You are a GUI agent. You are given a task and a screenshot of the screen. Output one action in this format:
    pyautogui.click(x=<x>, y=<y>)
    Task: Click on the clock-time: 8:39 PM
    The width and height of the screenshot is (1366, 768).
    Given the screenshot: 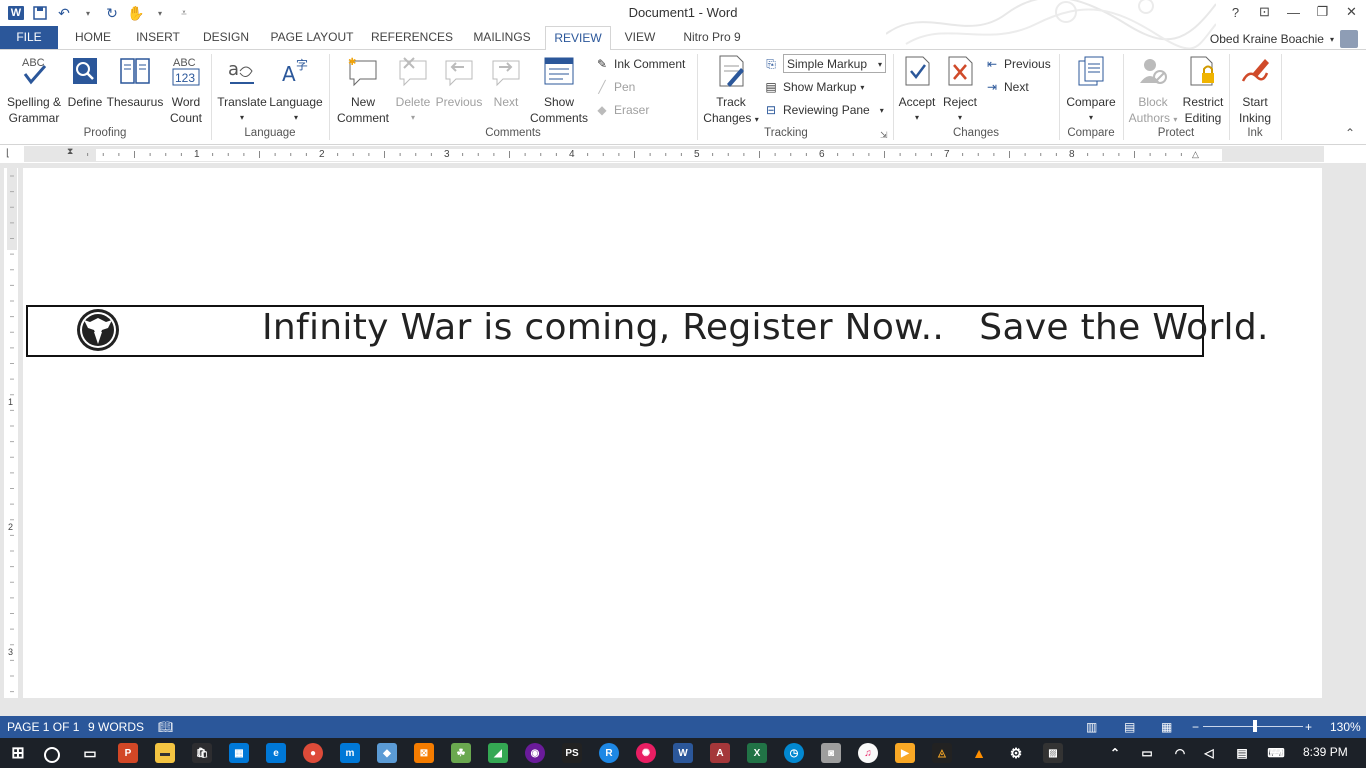 What is the action you would take?
    pyautogui.click(x=1325, y=752)
    